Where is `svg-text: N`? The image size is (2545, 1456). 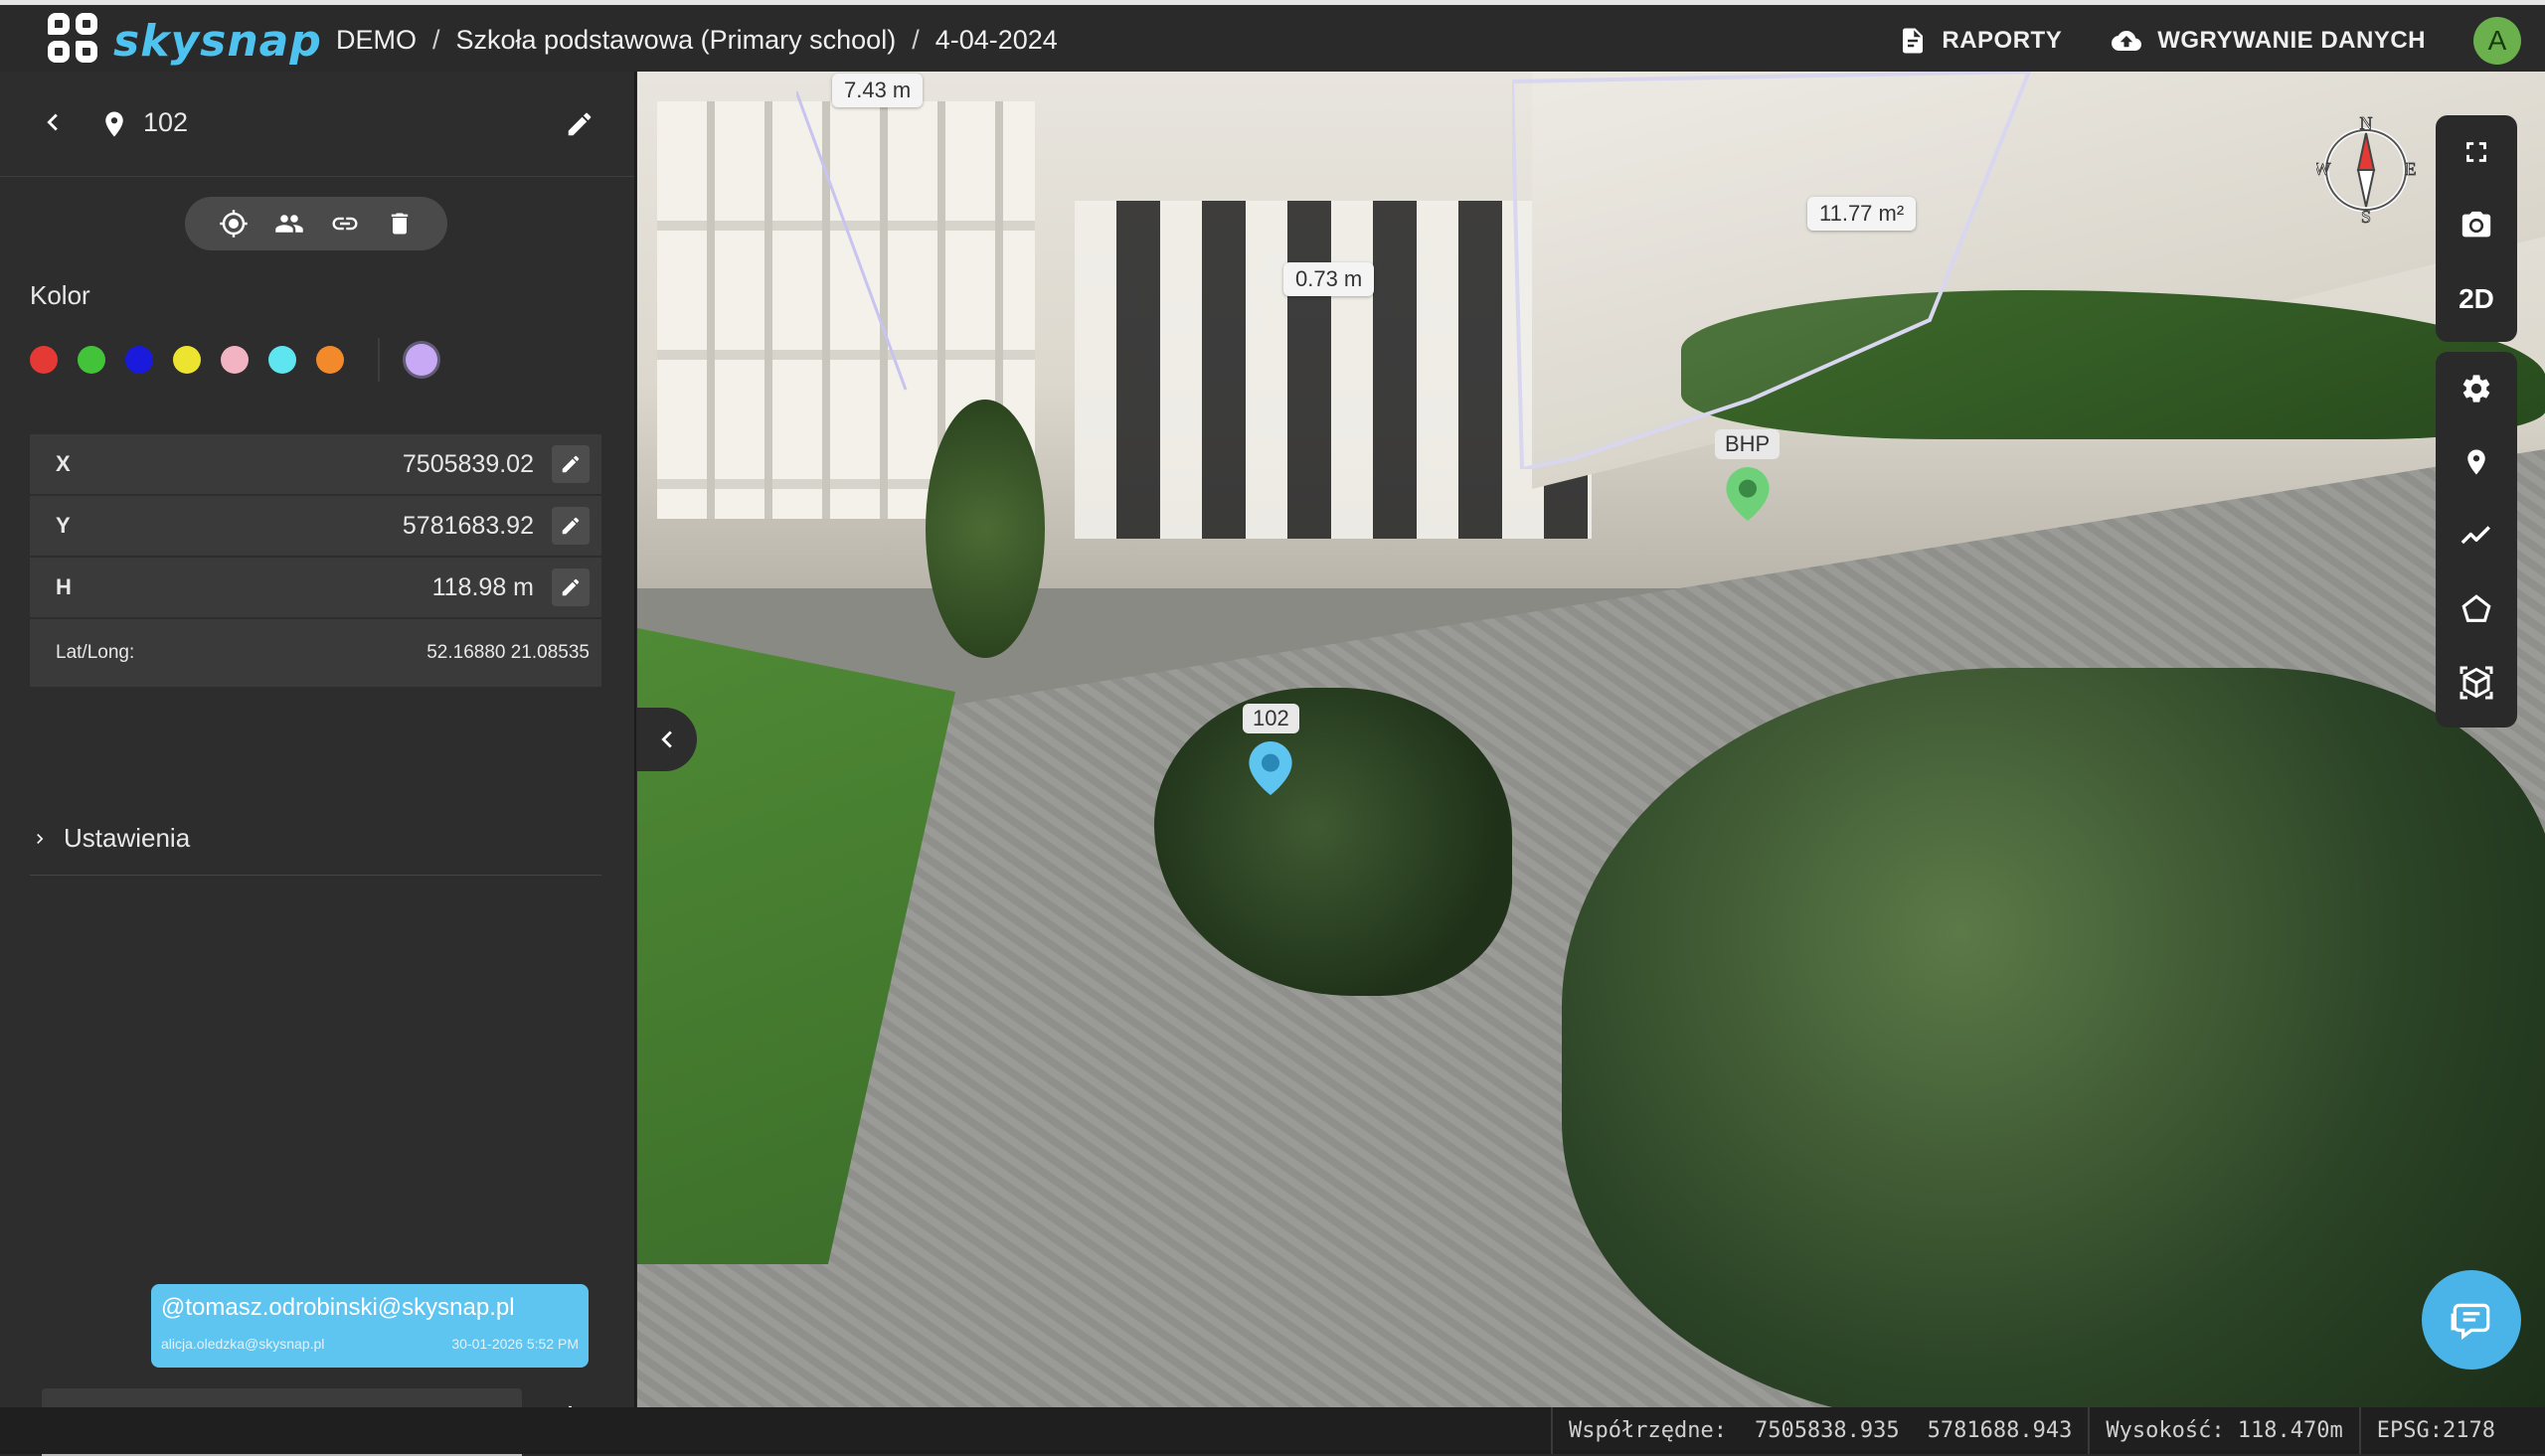
svg-text: N is located at coordinates (2366, 124).